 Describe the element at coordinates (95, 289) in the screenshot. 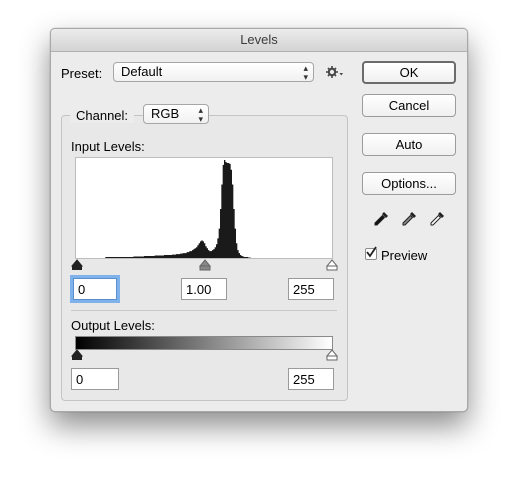

I see `input-shadow-field` at that location.